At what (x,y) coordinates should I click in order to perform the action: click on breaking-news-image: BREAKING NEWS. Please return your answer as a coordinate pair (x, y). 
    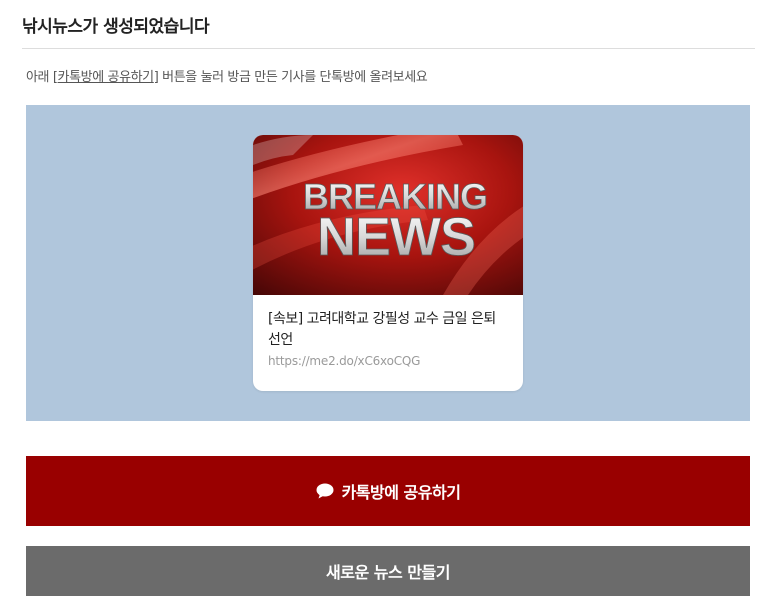
    Looking at the image, I should click on (388, 215).